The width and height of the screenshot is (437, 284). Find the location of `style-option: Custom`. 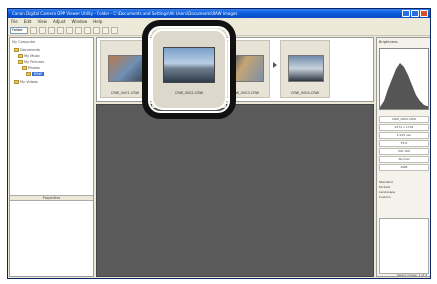

style-option: Custom is located at coordinates (404, 197).